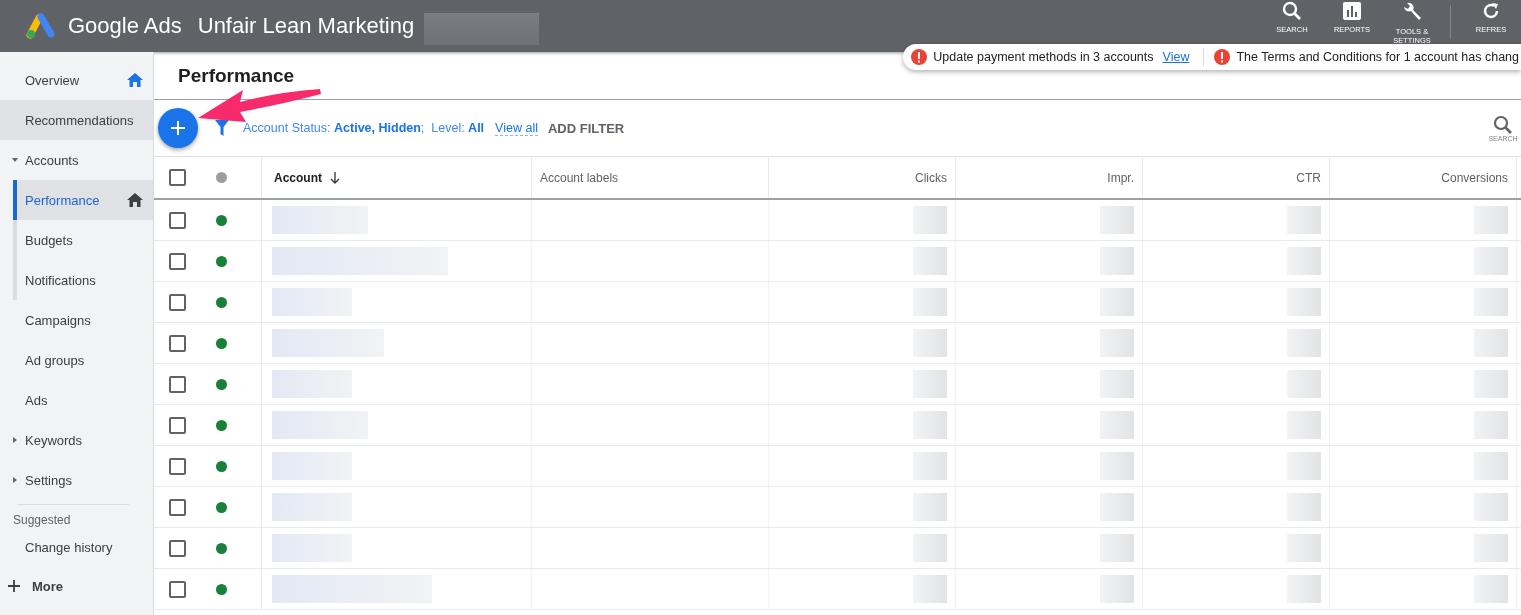  What do you see at coordinates (862, 177) in the screenshot?
I see `column-header: Clicks` at bounding box center [862, 177].